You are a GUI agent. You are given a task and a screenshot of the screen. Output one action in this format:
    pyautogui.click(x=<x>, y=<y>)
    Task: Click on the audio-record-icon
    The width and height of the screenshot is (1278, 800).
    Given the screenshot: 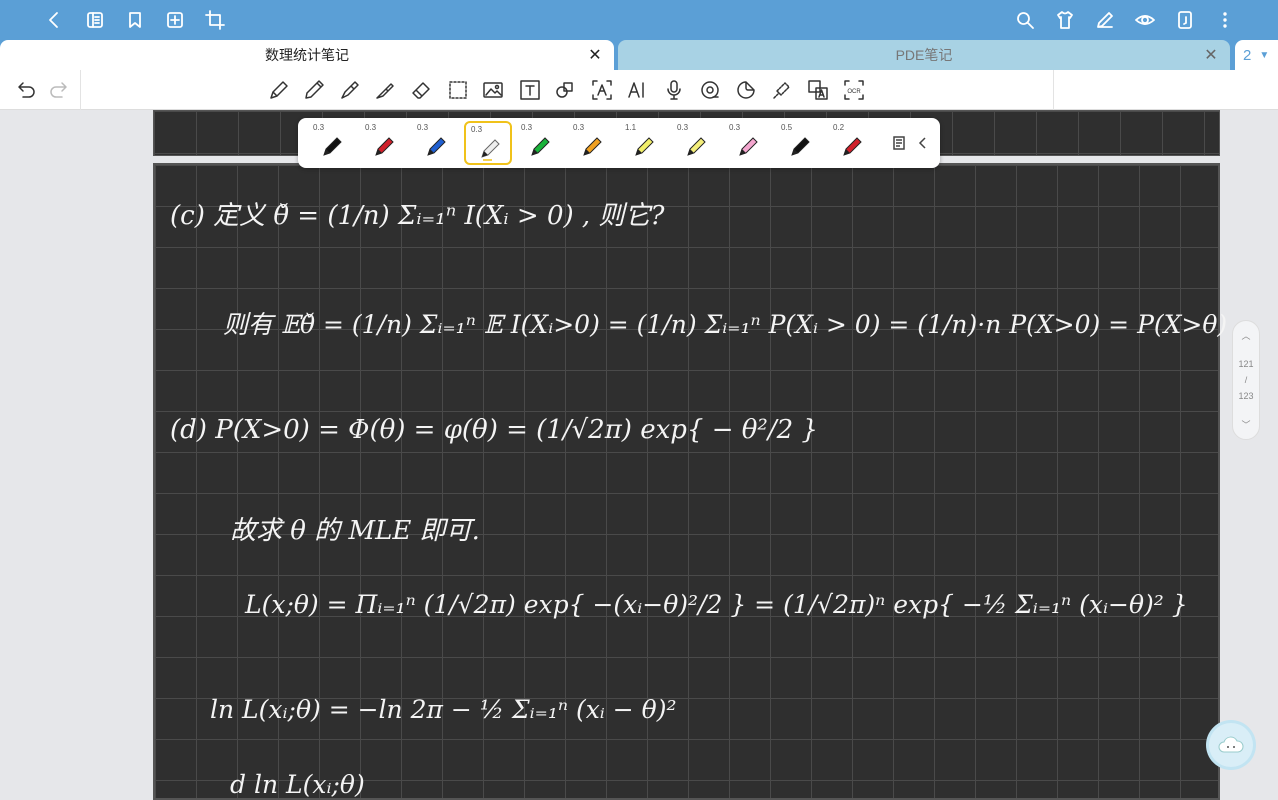 What is the action you would take?
    pyautogui.click(x=710, y=90)
    